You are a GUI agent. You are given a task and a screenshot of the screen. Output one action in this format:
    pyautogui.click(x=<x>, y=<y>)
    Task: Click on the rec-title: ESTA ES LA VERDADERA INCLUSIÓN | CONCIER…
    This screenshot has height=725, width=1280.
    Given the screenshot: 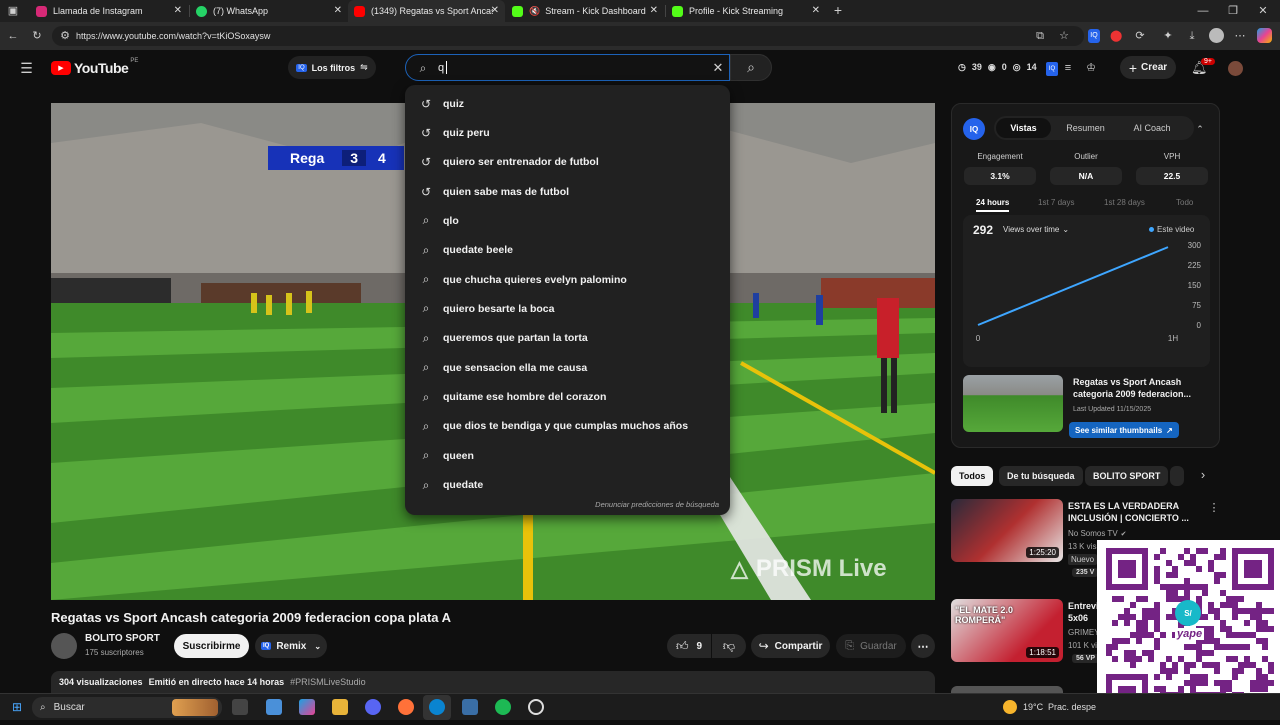 What is the action you would take?
    pyautogui.click(x=1130, y=512)
    